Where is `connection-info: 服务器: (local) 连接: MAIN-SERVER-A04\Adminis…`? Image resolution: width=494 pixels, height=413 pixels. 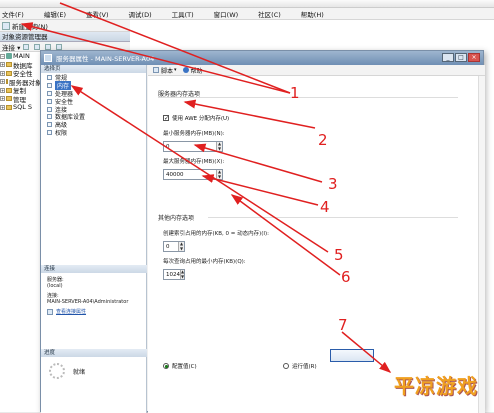
connection-info: 服务器: (local) 连接: MAIN-SERVER-A04\Adminis… is located at coordinates (97, 296).